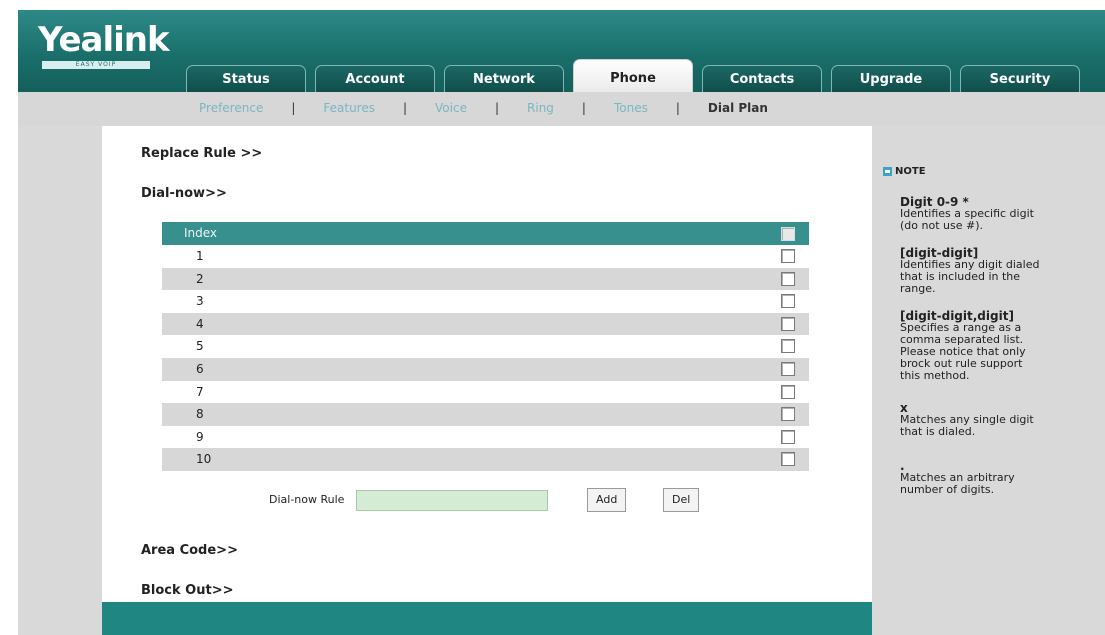 Image resolution: width=1105 pixels, height=635 pixels. What do you see at coordinates (200, 436) in the screenshot?
I see `row-index: 9` at bounding box center [200, 436].